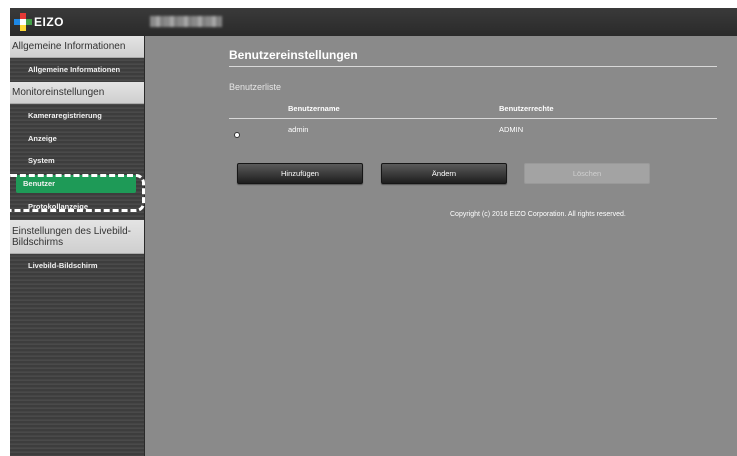 The height and width of the screenshot is (456, 737). Describe the element at coordinates (293, 55) in the screenshot. I see `page-title: Benutzereinstellungen` at that location.